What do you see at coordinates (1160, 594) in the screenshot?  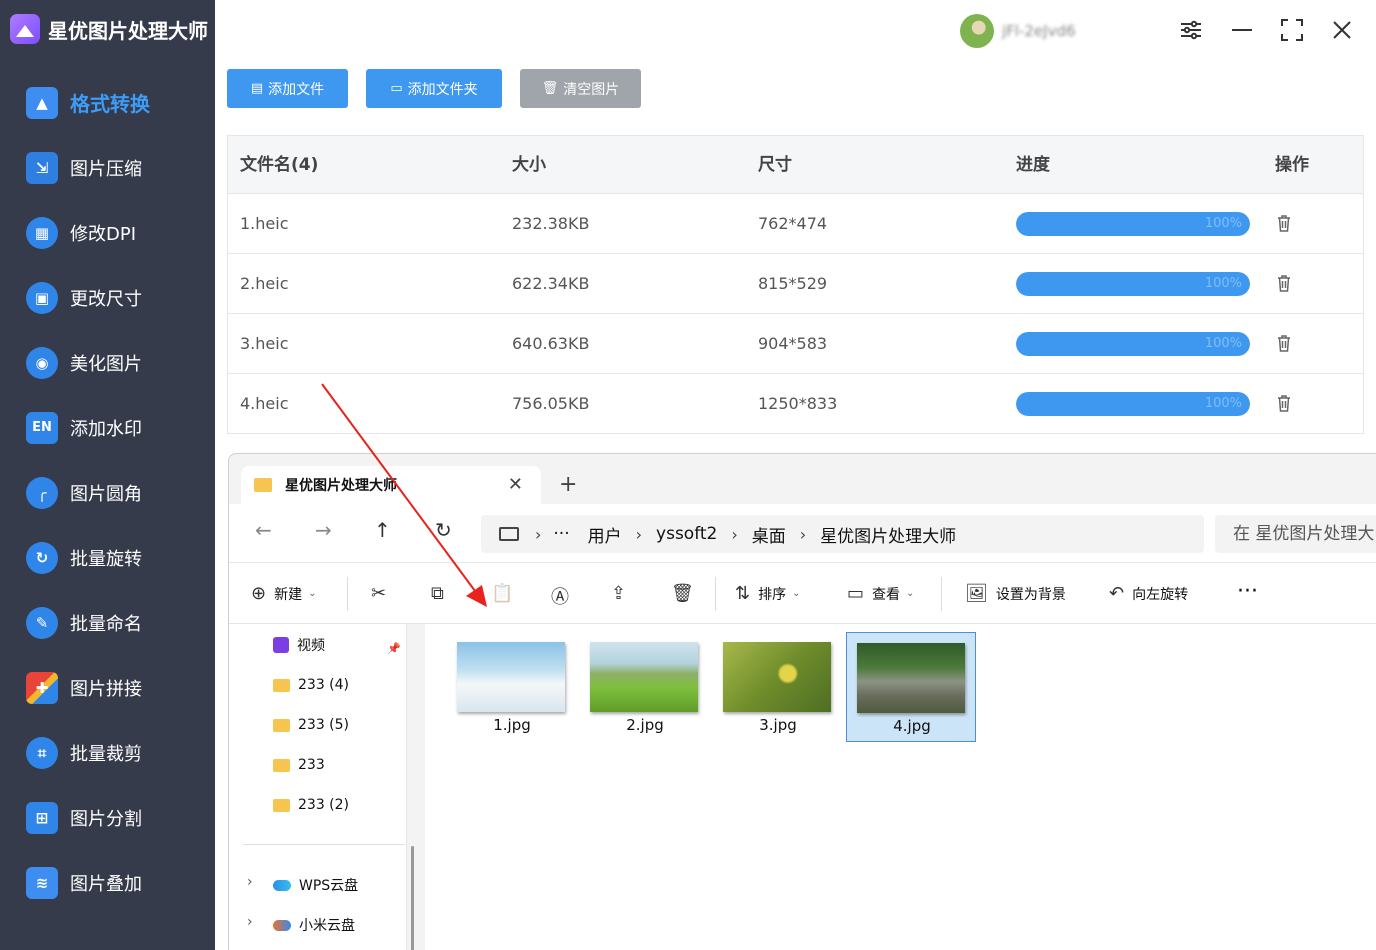 I see `rotate-left-label: 向左旋转` at bounding box center [1160, 594].